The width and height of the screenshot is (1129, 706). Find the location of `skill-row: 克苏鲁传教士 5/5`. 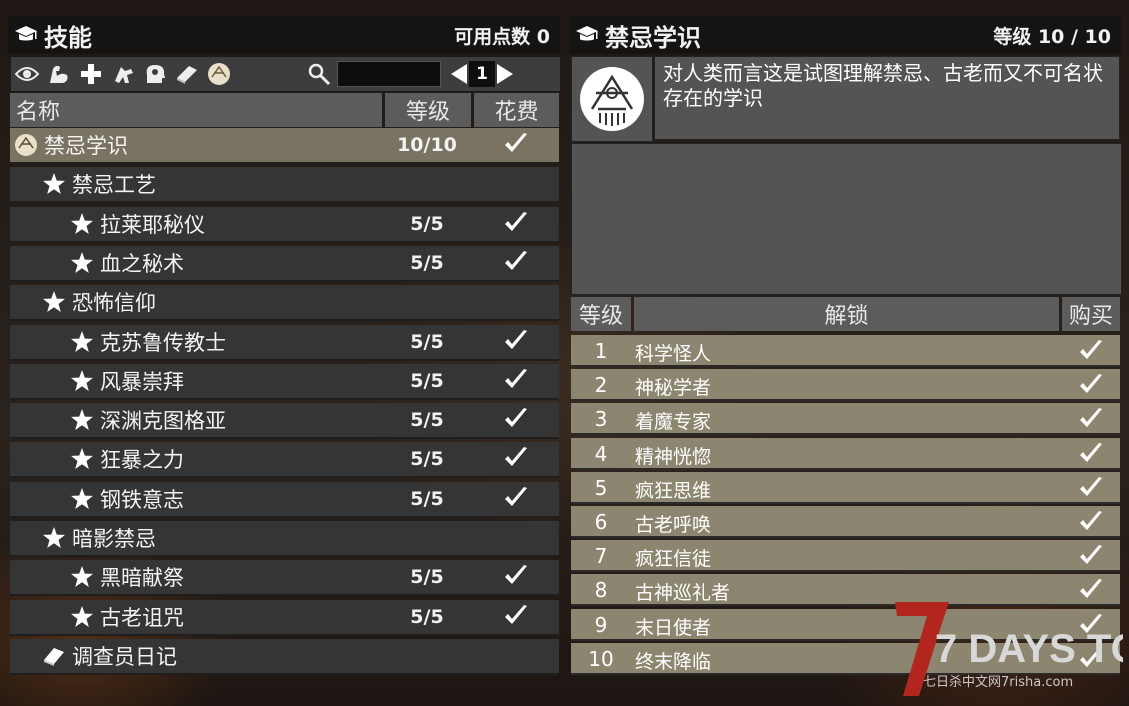

skill-row: 克苏鲁传教士 5/5 is located at coordinates (284, 342).